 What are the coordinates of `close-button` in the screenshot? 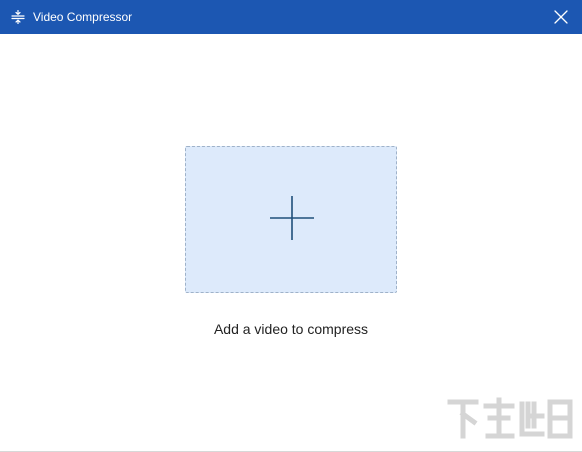 It's located at (561, 17).